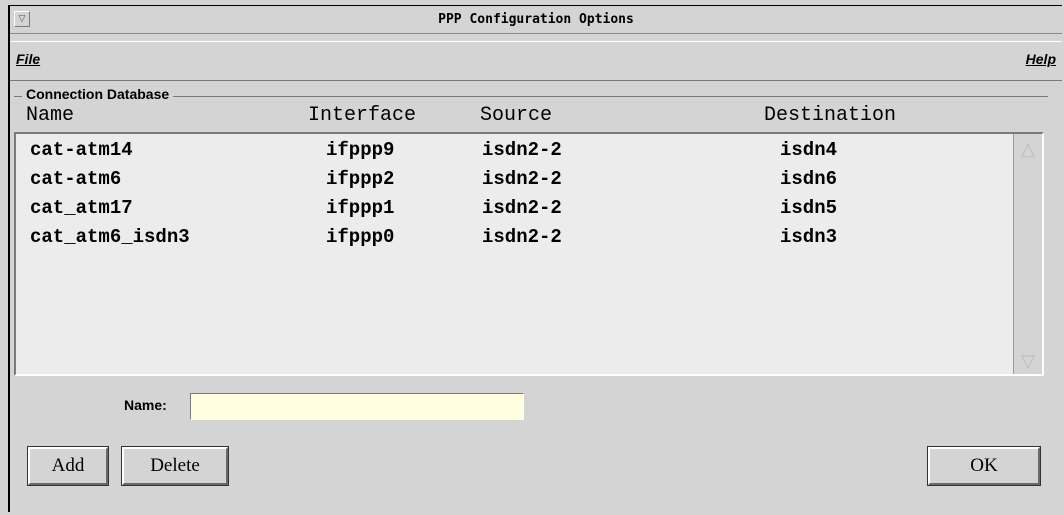 This screenshot has width=1064, height=515. I want to click on menu-file: File, so click(28, 59).